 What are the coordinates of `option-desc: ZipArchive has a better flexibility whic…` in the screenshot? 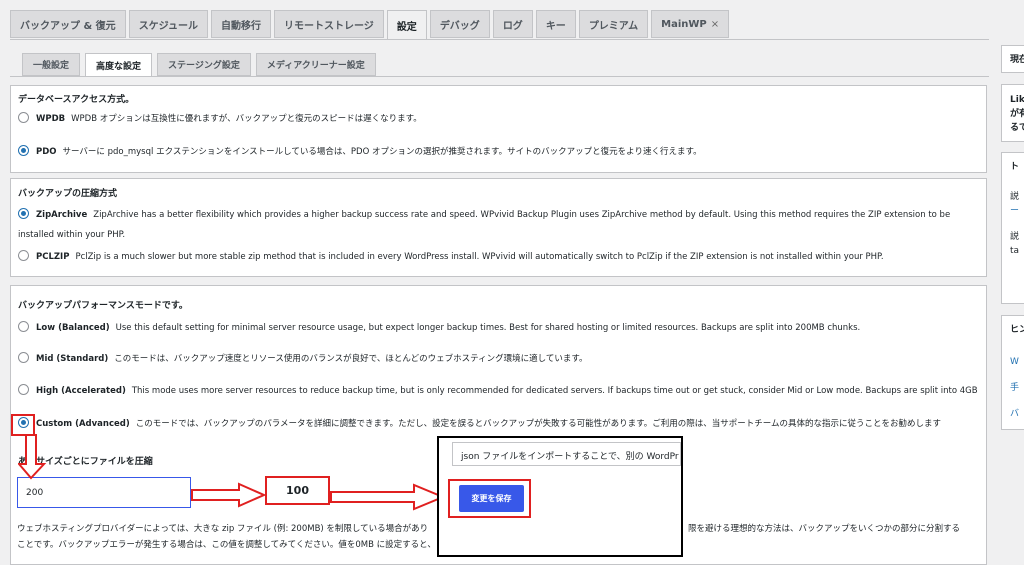 It's located at (484, 225).